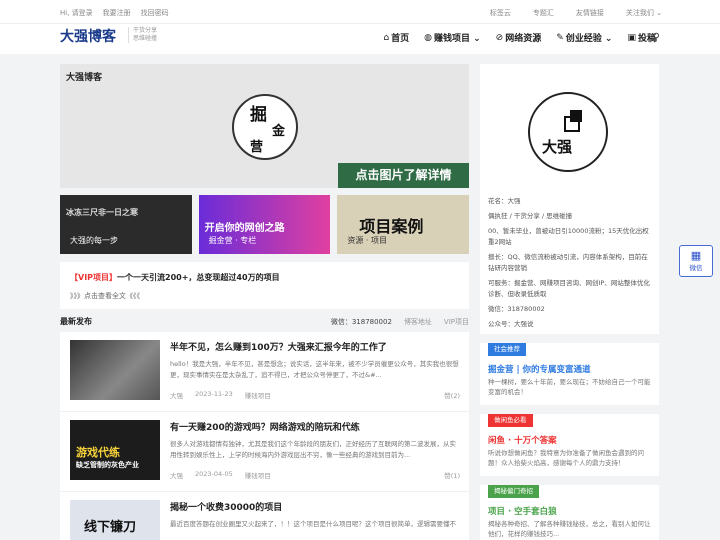 Image resolution: width=720 pixels, height=540 pixels. Describe the element at coordinates (513, 491) in the screenshot. I see `promo-badge: 揭秘偏门奇招` at that location.